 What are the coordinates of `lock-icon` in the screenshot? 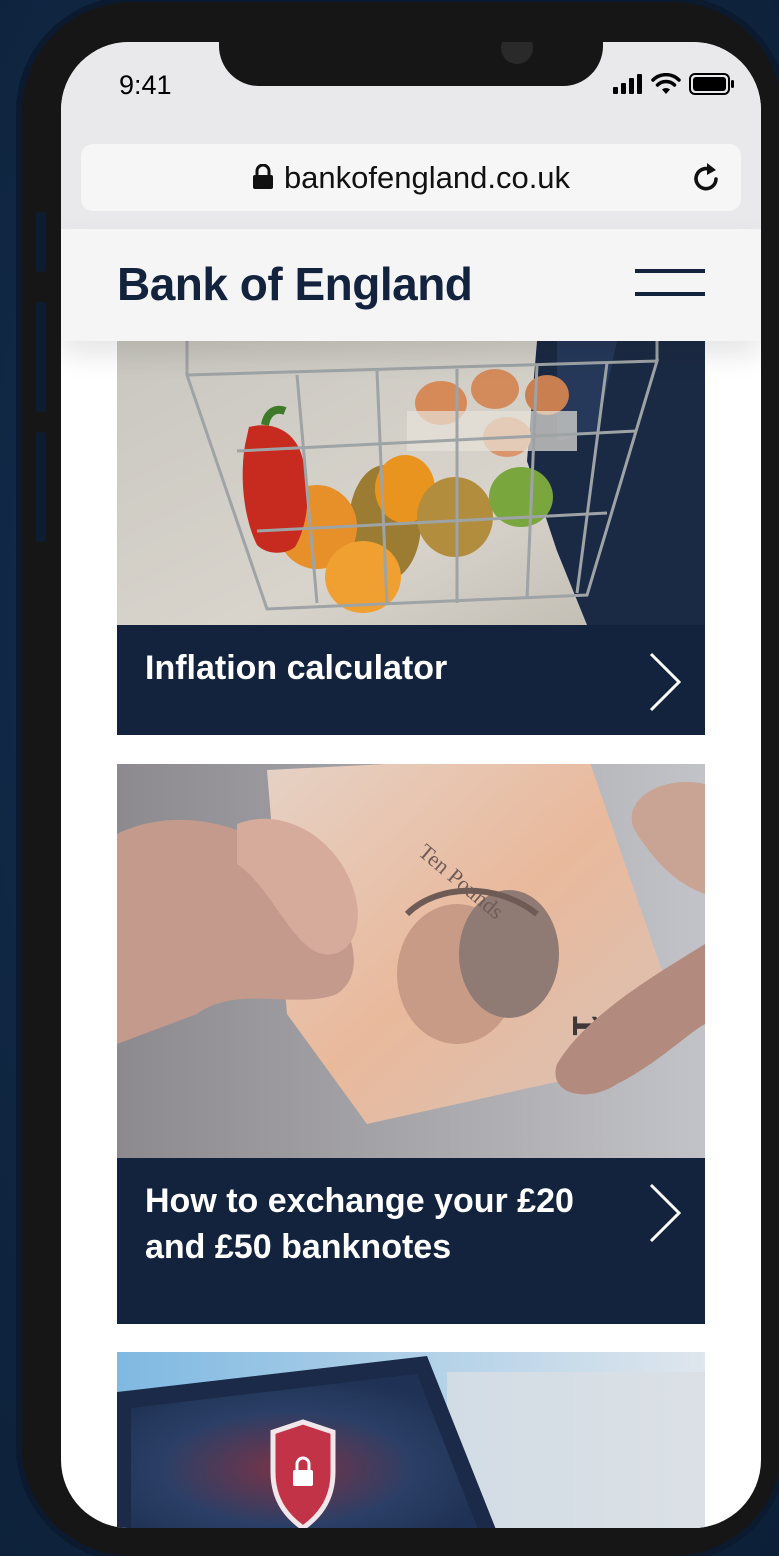 It's located at (262, 176).